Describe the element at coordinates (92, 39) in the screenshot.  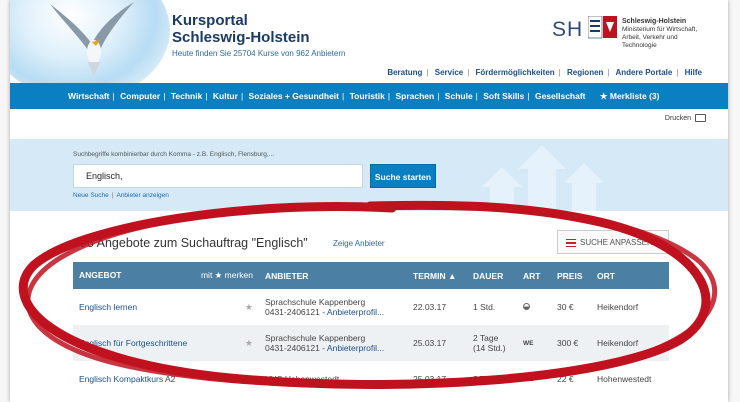
I see `seagull-icon` at that location.